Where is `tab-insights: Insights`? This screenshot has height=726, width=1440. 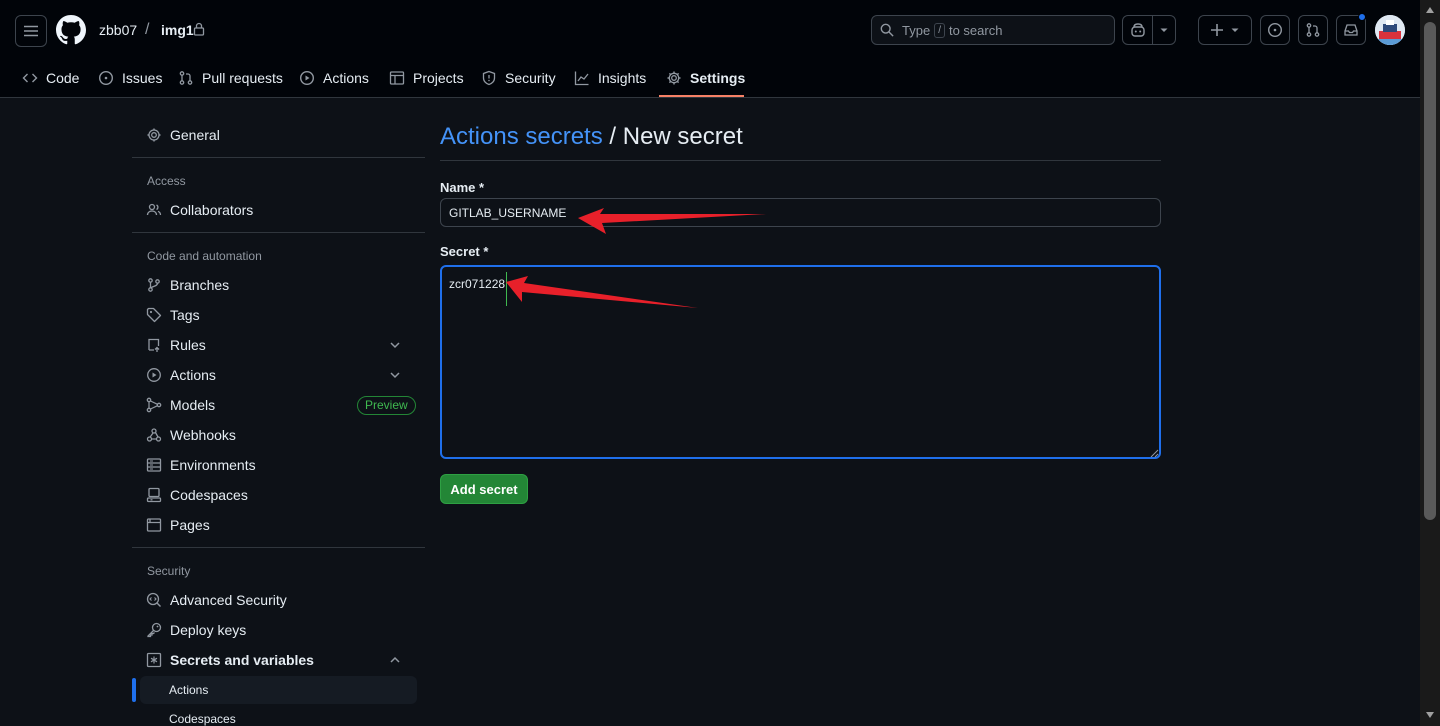 tab-insights: Insights is located at coordinates (610, 78).